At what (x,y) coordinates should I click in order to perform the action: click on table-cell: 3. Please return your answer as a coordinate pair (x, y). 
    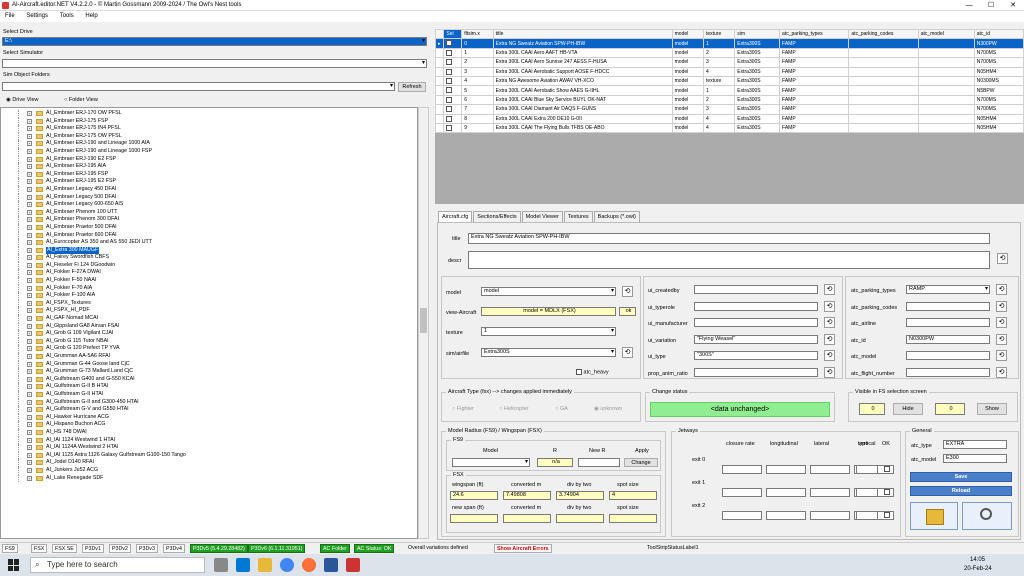
    Looking at the image, I should click on (477, 71).